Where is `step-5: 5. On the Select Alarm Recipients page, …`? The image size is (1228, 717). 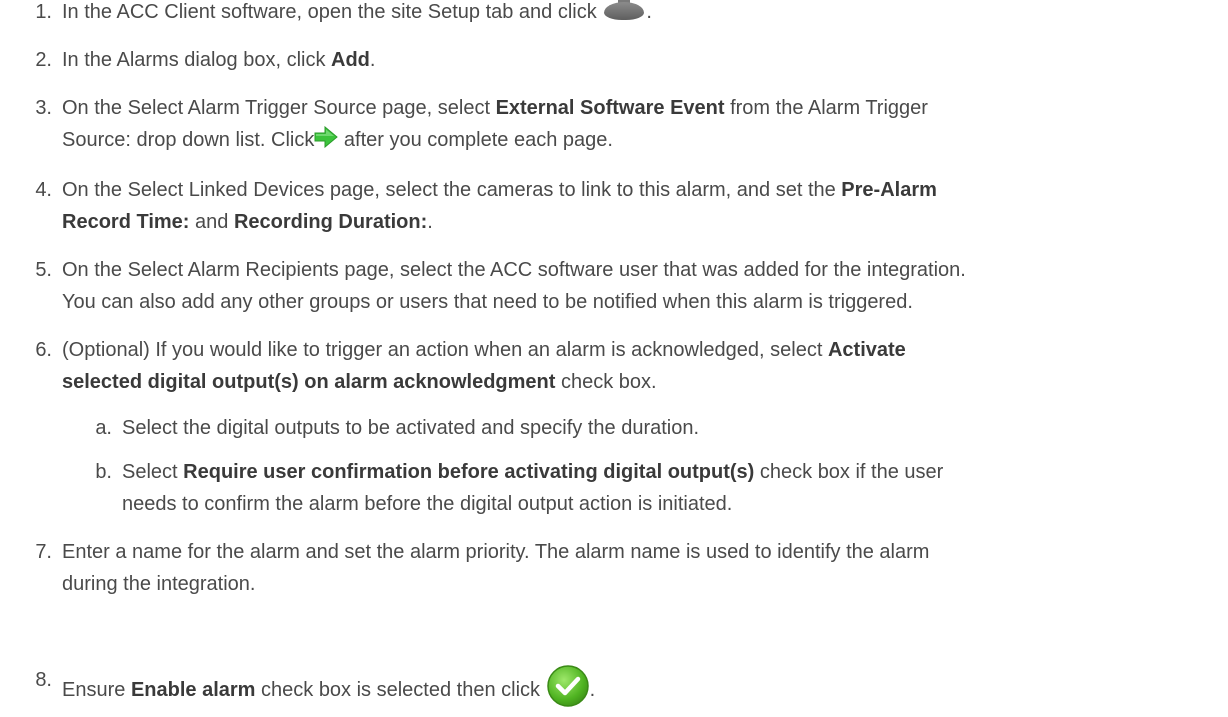 step-5: 5. On the Select Alarm Recipients page, … is located at coordinates (614, 286).